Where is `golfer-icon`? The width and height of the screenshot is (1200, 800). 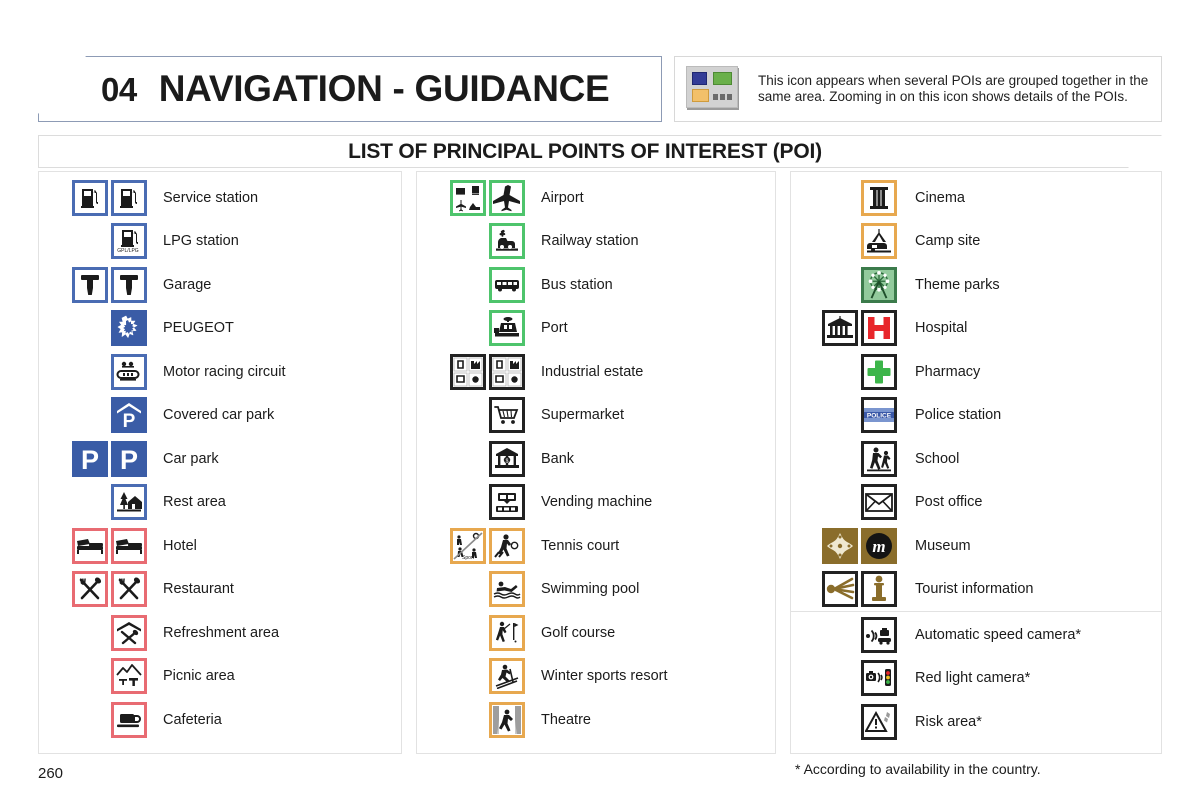 golfer-icon is located at coordinates (507, 632).